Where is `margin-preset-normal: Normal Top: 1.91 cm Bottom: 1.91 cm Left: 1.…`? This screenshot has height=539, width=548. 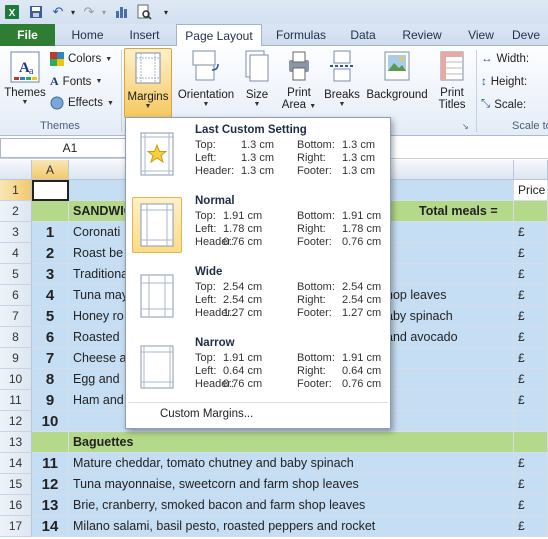
margin-preset-normal: Normal Top: 1.91 cm Bottom: 1.91 cm Left: 1.… is located at coordinates (258, 224).